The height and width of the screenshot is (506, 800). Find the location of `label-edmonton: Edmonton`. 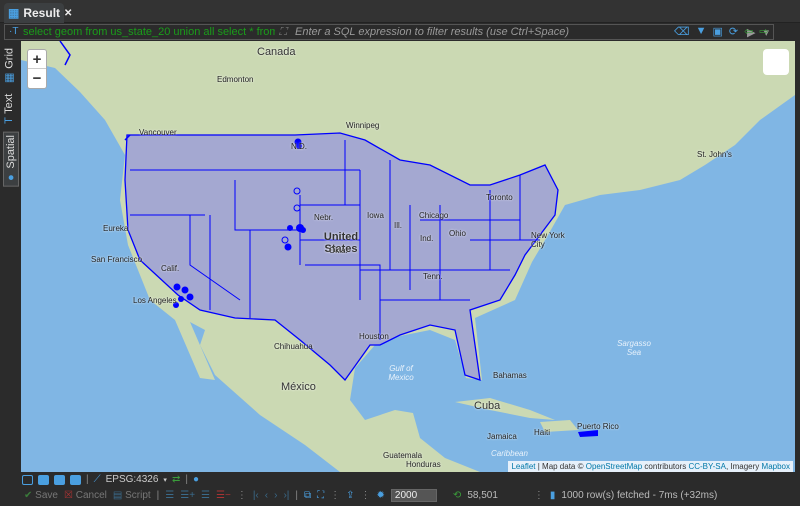

label-edmonton: Edmonton is located at coordinates (235, 79).